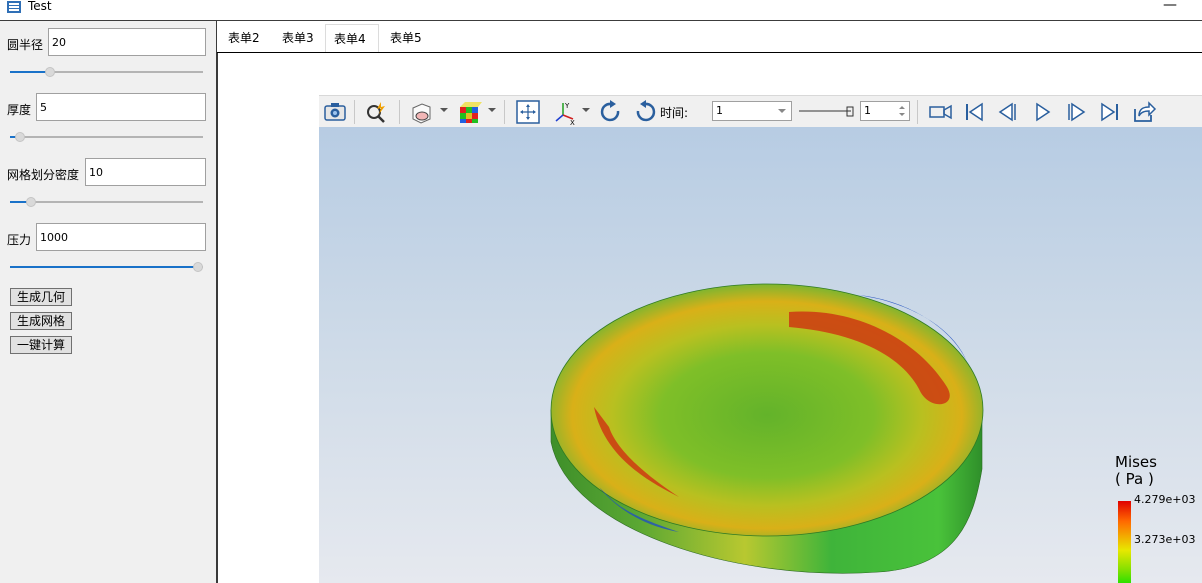 The height and width of the screenshot is (583, 1202). What do you see at coordinates (528, 112) in the screenshot?
I see `fit-view-icon` at bounding box center [528, 112].